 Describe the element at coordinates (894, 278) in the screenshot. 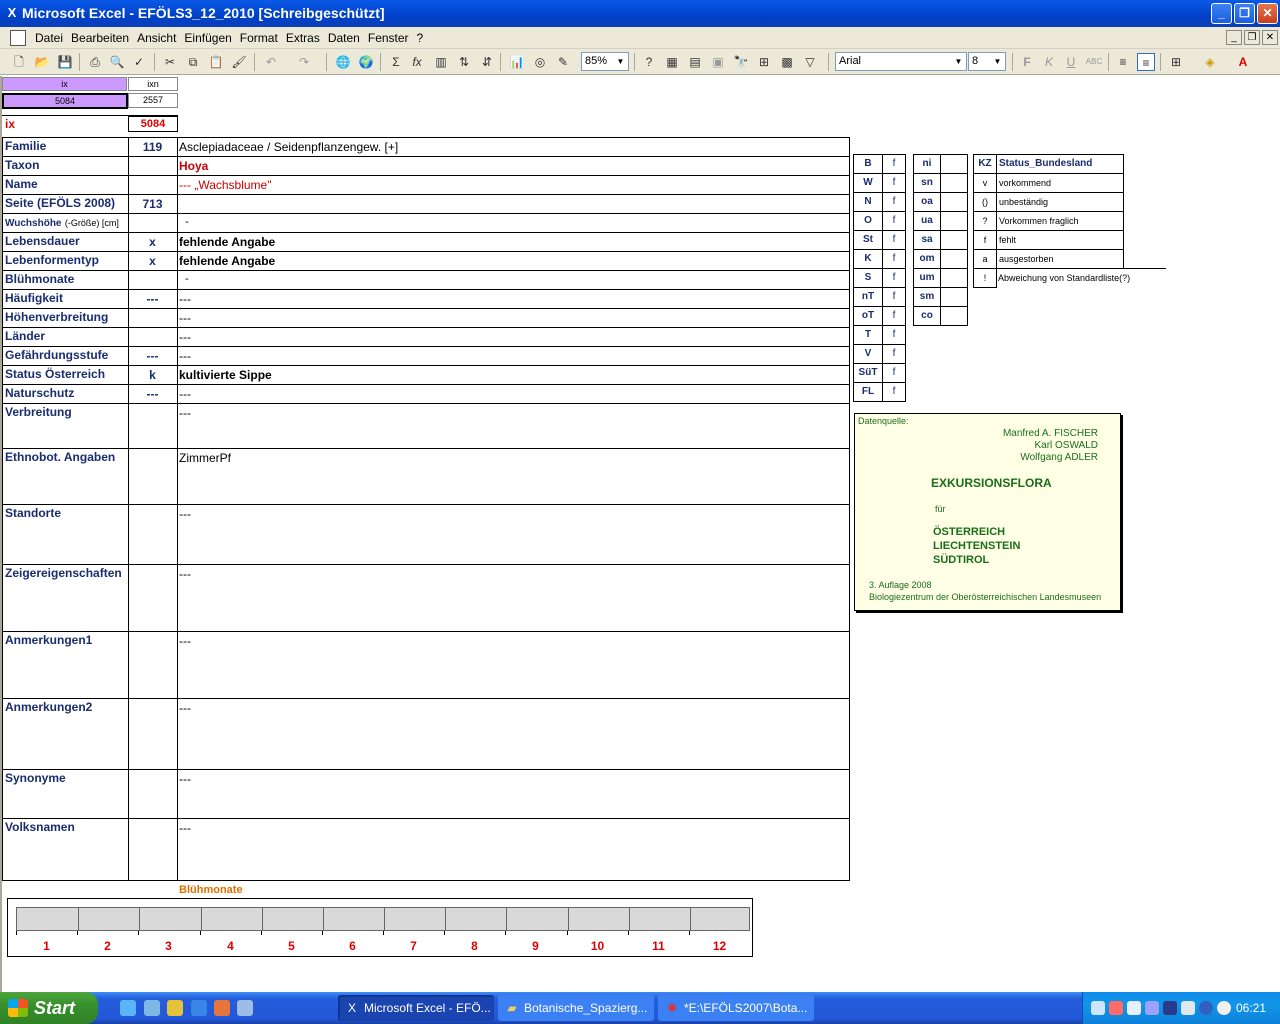

I see `region-value-S: f` at that location.